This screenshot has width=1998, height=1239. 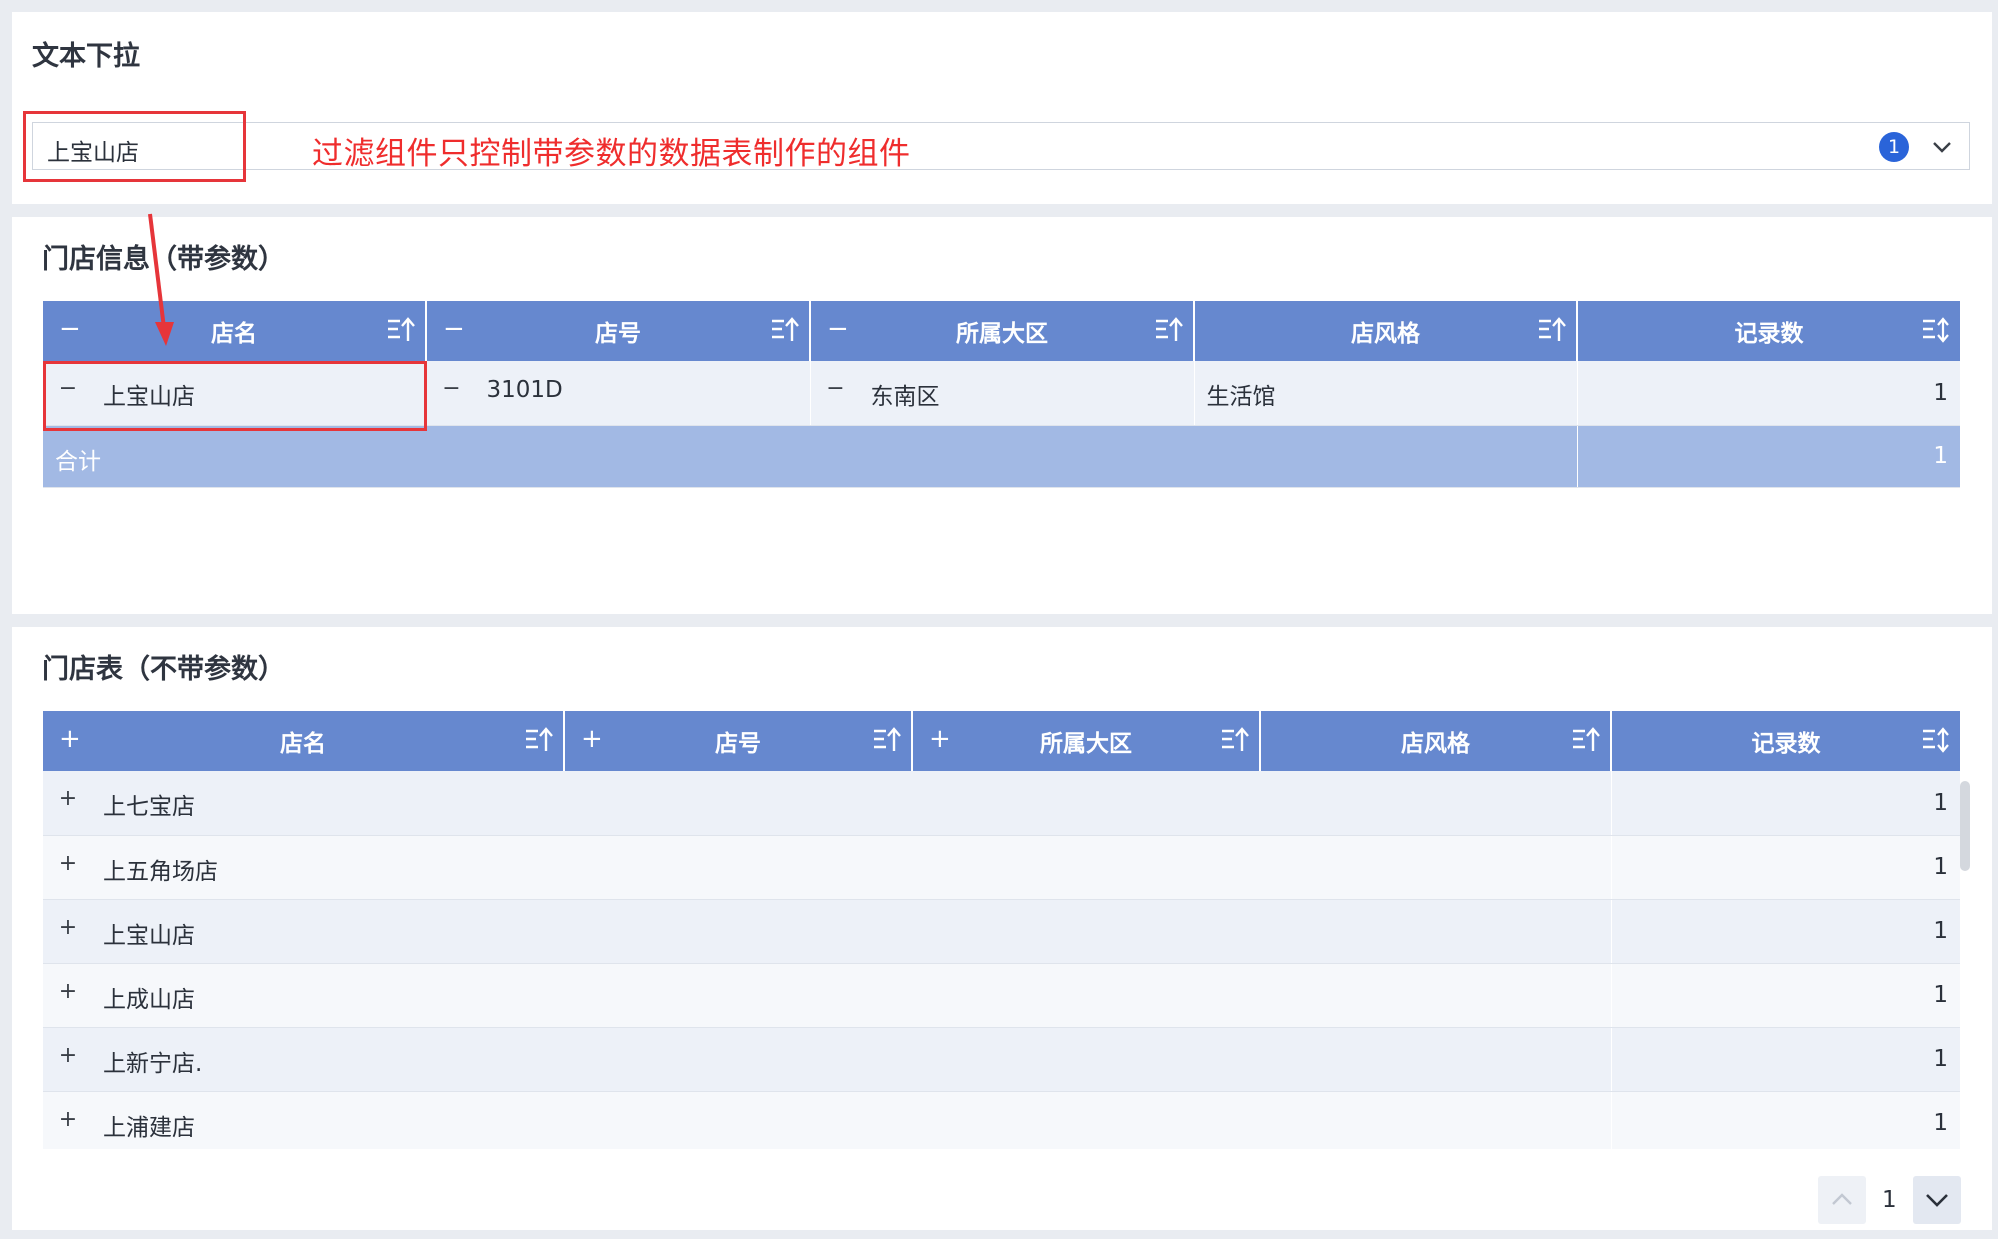 What do you see at coordinates (1894, 147) in the screenshot?
I see `selected-count-badge: 1` at bounding box center [1894, 147].